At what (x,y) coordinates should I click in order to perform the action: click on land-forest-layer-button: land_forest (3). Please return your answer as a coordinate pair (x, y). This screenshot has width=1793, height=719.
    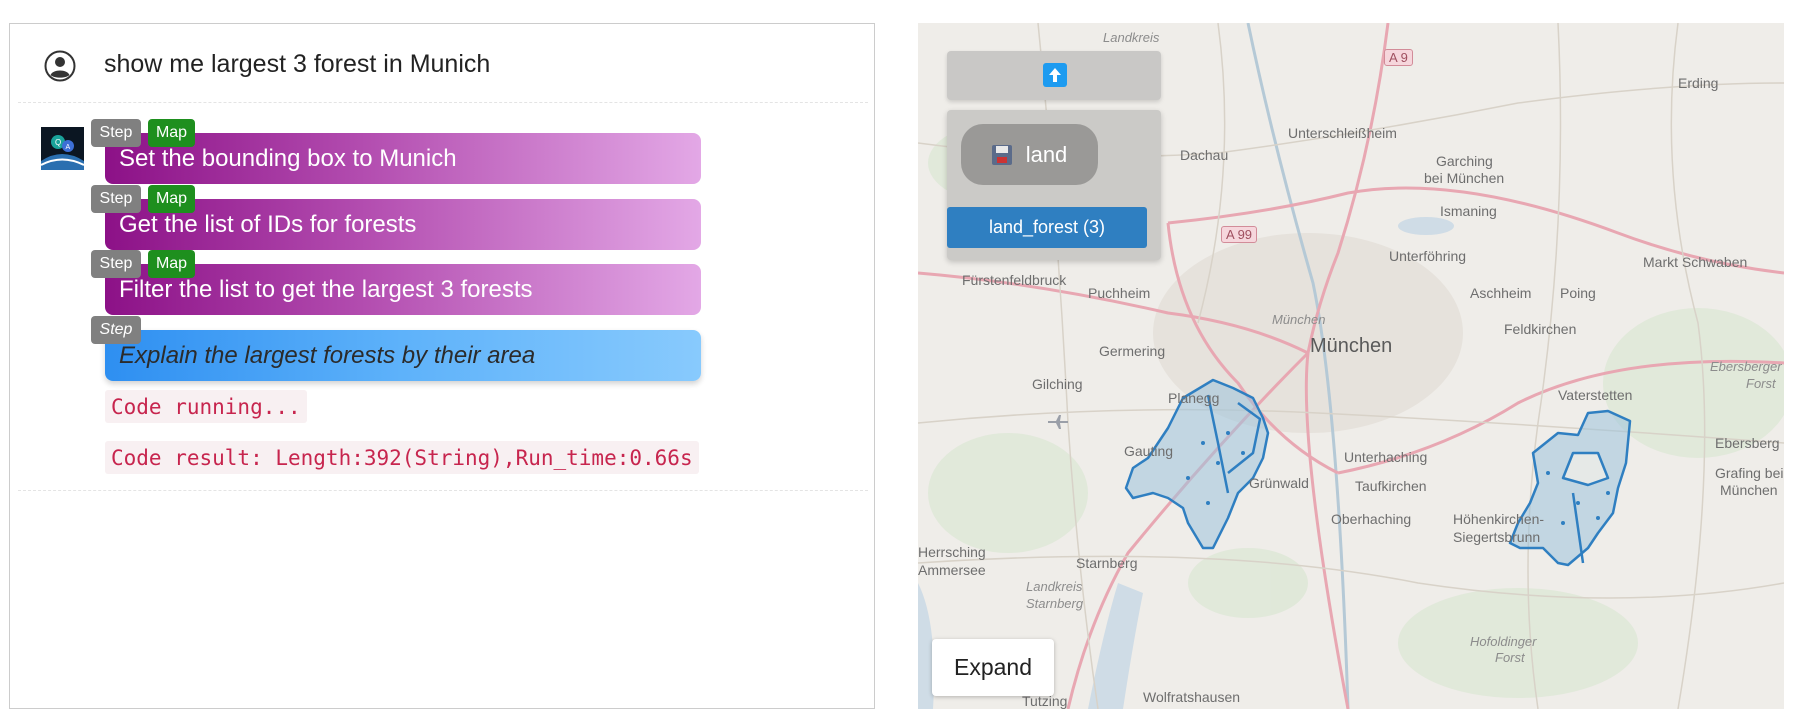
    Looking at the image, I should click on (1047, 227).